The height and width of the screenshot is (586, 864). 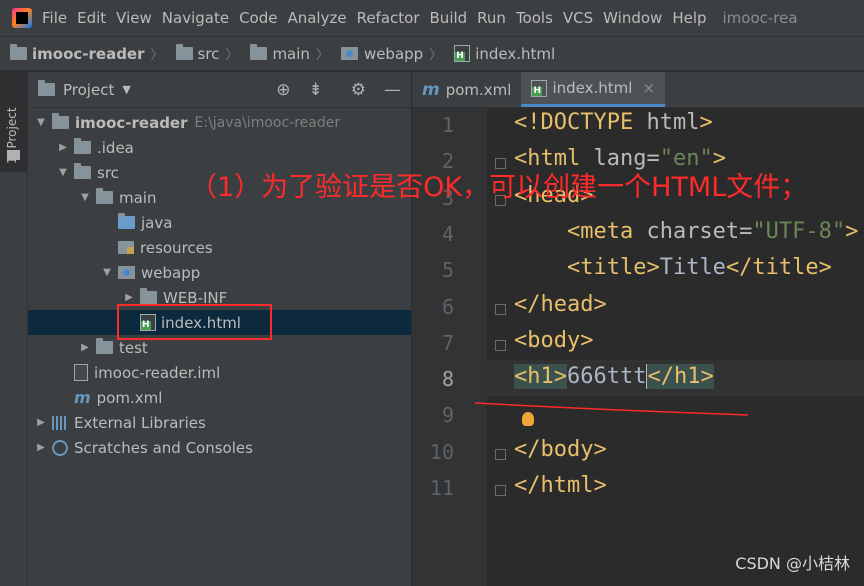 I want to click on menu-build: Build, so click(x=449, y=18).